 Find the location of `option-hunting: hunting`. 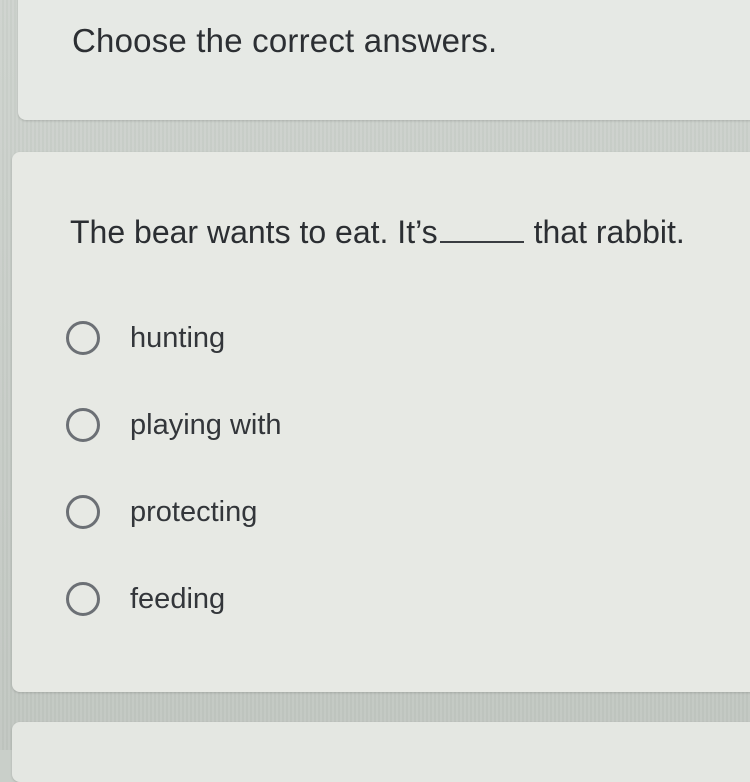

option-hunting: hunting is located at coordinates (145, 338).